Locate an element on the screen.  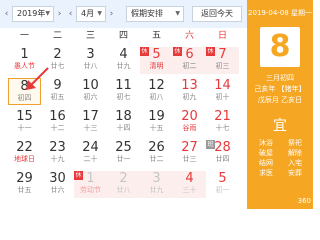
today-button-label: 返回今天 is located at coordinates (217, 13).